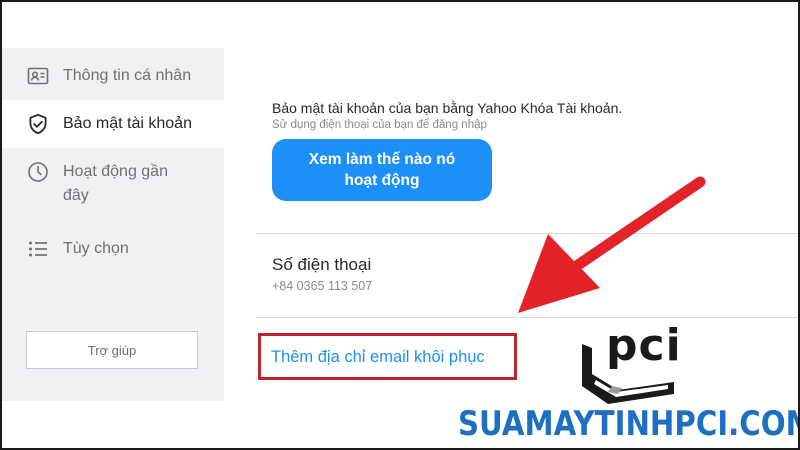 The width and height of the screenshot is (800, 450). I want to click on sidebar-item-options: Tùy chọn, so click(113, 249).